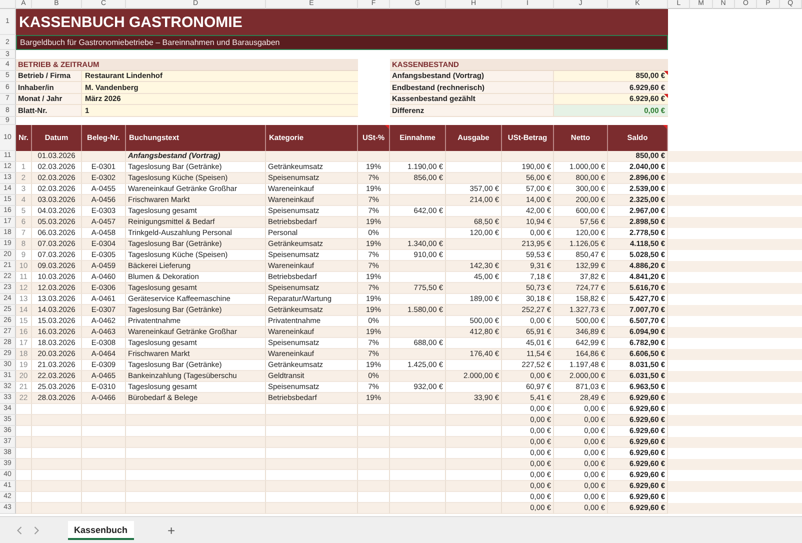 Image resolution: width=802 pixels, height=543 pixels. I want to click on sheet-tab: Kassenbuch, so click(101, 530).